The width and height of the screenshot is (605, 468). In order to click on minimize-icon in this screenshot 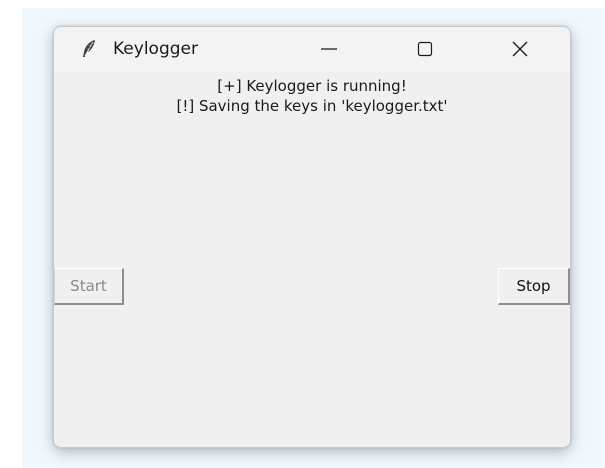, I will do `click(329, 49)`.